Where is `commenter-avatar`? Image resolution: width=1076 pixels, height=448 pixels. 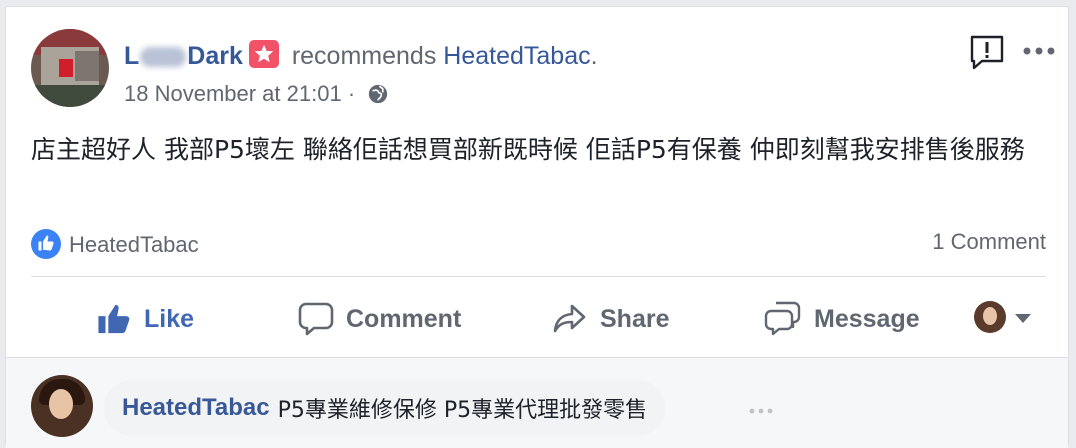
commenter-avatar is located at coordinates (62, 406).